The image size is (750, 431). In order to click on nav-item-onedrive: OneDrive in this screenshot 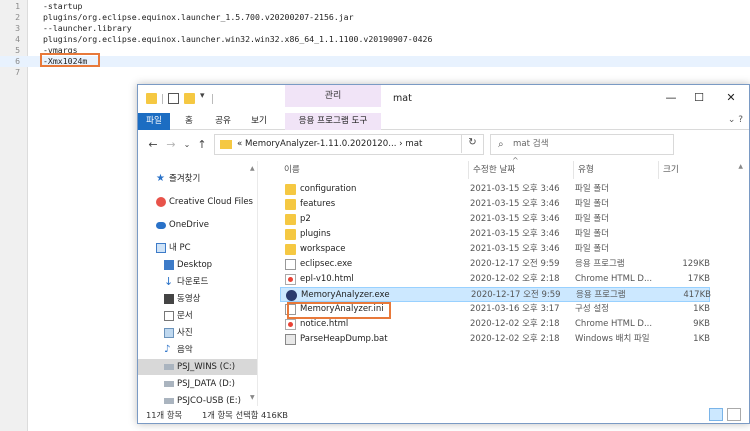, I will do `click(197, 225)`.